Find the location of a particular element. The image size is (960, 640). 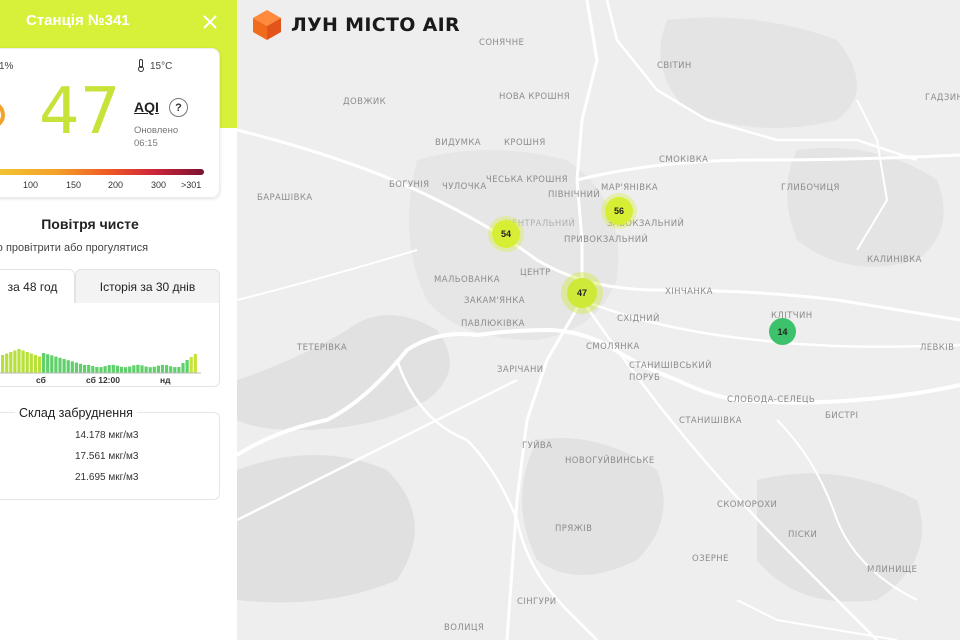

humidity-value: 1% is located at coordinates (7, 66).